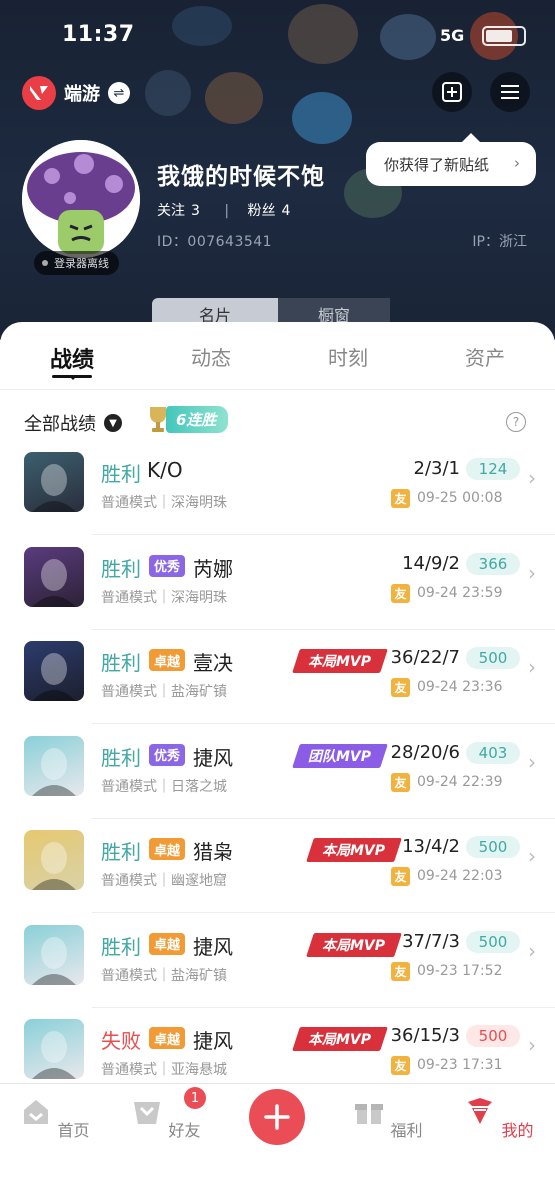 The height and width of the screenshot is (1200, 555). Describe the element at coordinates (54, 860) in the screenshot. I see `sova-avatar-icon` at that location.